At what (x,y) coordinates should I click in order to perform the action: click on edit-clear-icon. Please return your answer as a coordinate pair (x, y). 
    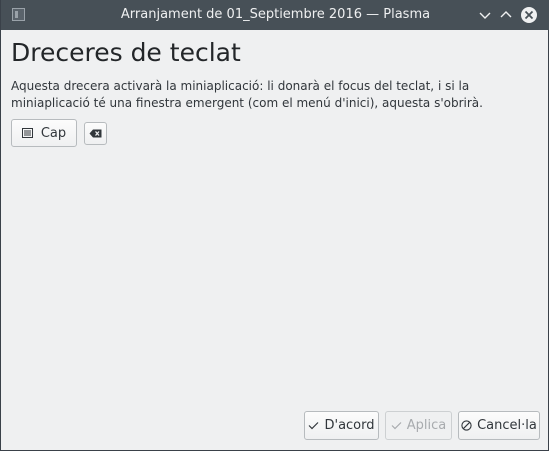
    Looking at the image, I should click on (95, 133).